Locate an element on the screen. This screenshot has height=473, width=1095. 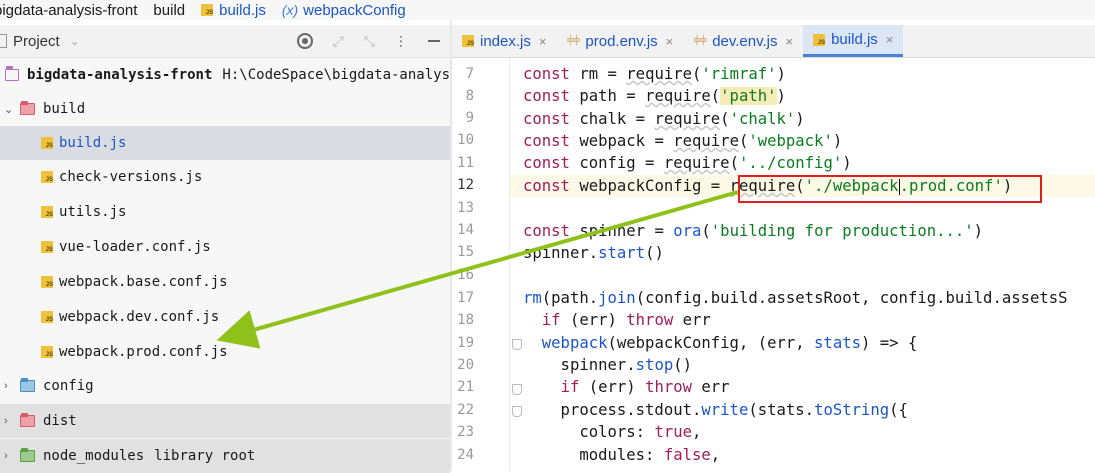
code-line: spinner.start() is located at coordinates (593, 253).